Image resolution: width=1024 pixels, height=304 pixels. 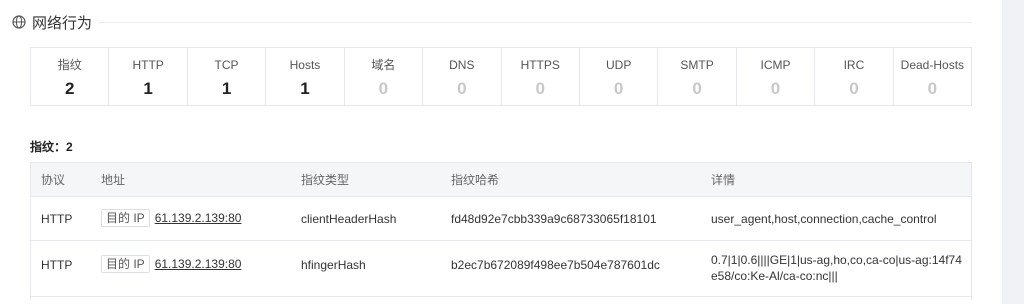 I want to click on stat-dead-hosts: Dead-Hosts 0, so click(x=932, y=76).